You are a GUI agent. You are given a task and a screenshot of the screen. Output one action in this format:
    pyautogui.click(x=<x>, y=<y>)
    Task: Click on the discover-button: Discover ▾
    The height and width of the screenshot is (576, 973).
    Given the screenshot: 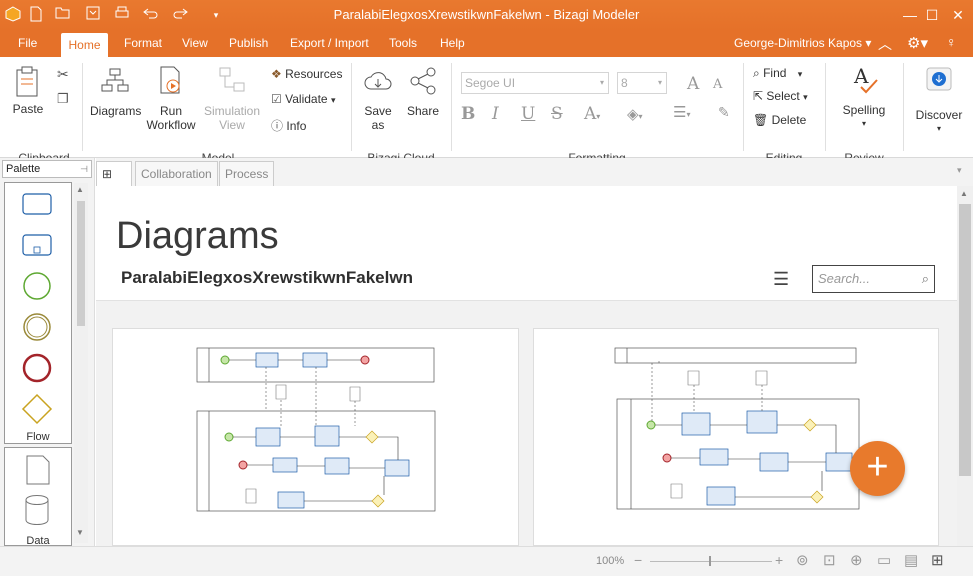 What is the action you would take?
    pyautogui.click(x=939, y=100)
    